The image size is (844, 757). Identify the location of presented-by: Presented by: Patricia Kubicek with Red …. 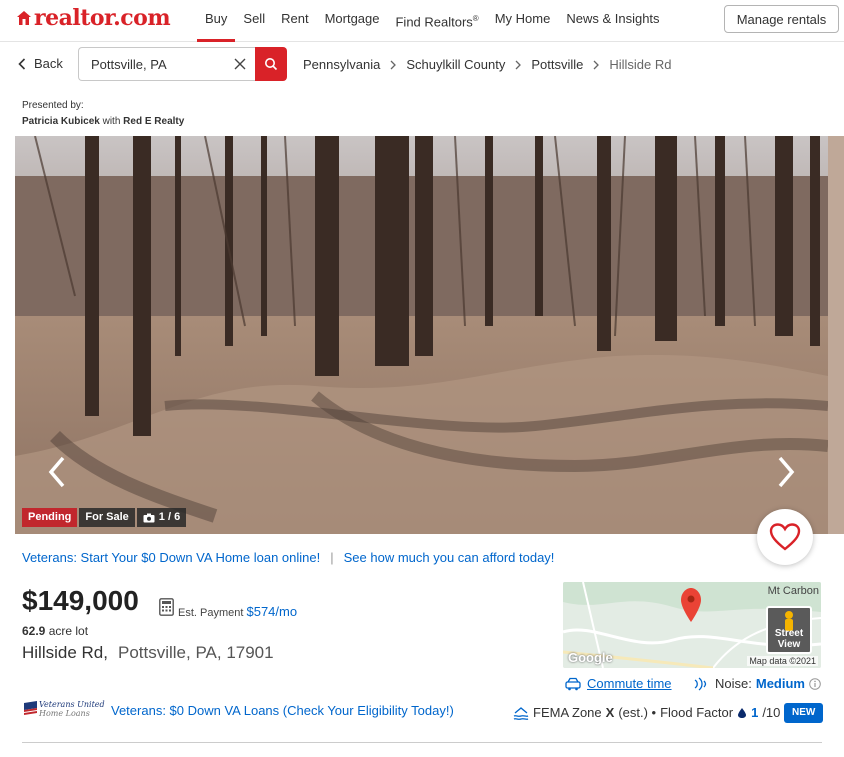
(103, 114).